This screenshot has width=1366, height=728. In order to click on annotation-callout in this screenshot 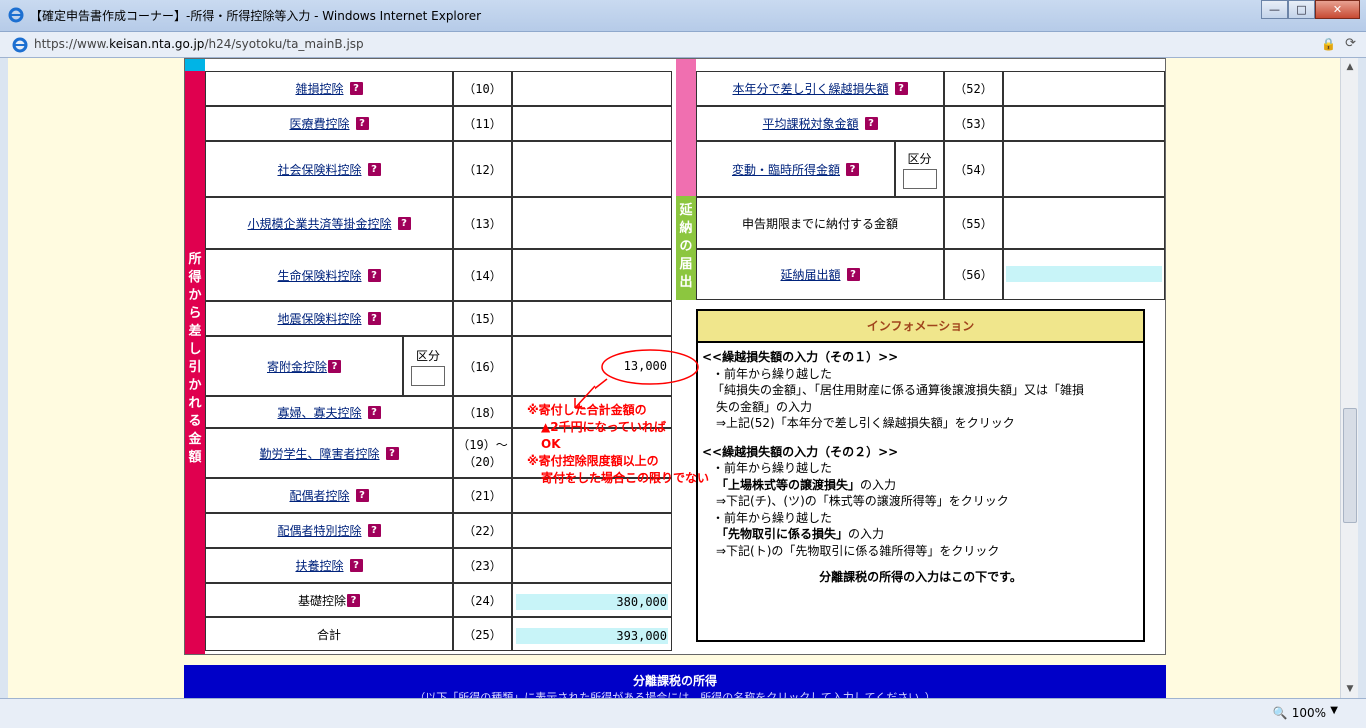, I will do `click(647, 369)`.